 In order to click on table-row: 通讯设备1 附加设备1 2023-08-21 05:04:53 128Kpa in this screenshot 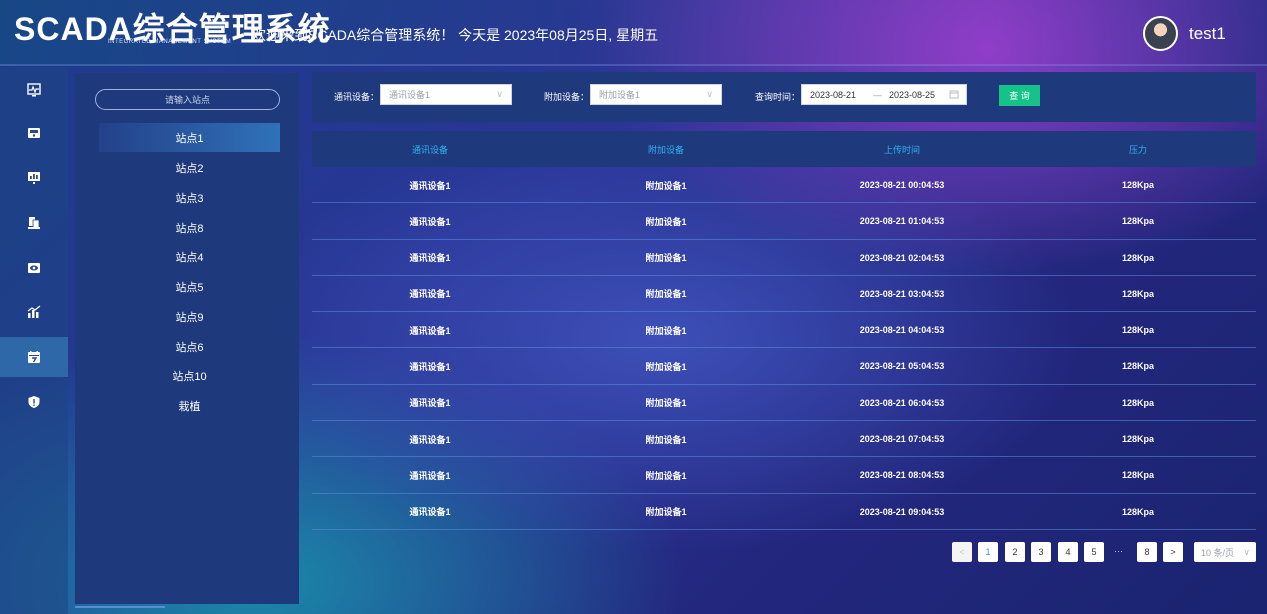, I will do `click(784, 366)`.